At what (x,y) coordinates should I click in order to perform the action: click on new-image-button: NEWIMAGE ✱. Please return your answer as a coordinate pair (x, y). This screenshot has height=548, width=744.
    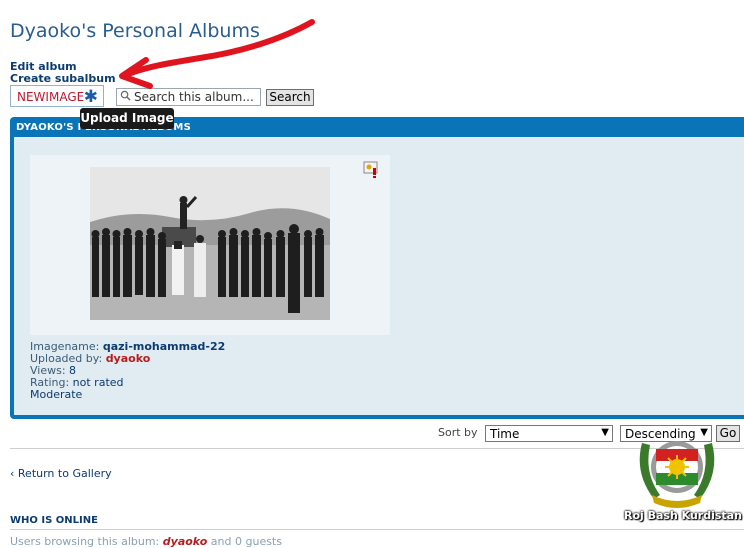
    Looking at the image, I should click on (57, 96).